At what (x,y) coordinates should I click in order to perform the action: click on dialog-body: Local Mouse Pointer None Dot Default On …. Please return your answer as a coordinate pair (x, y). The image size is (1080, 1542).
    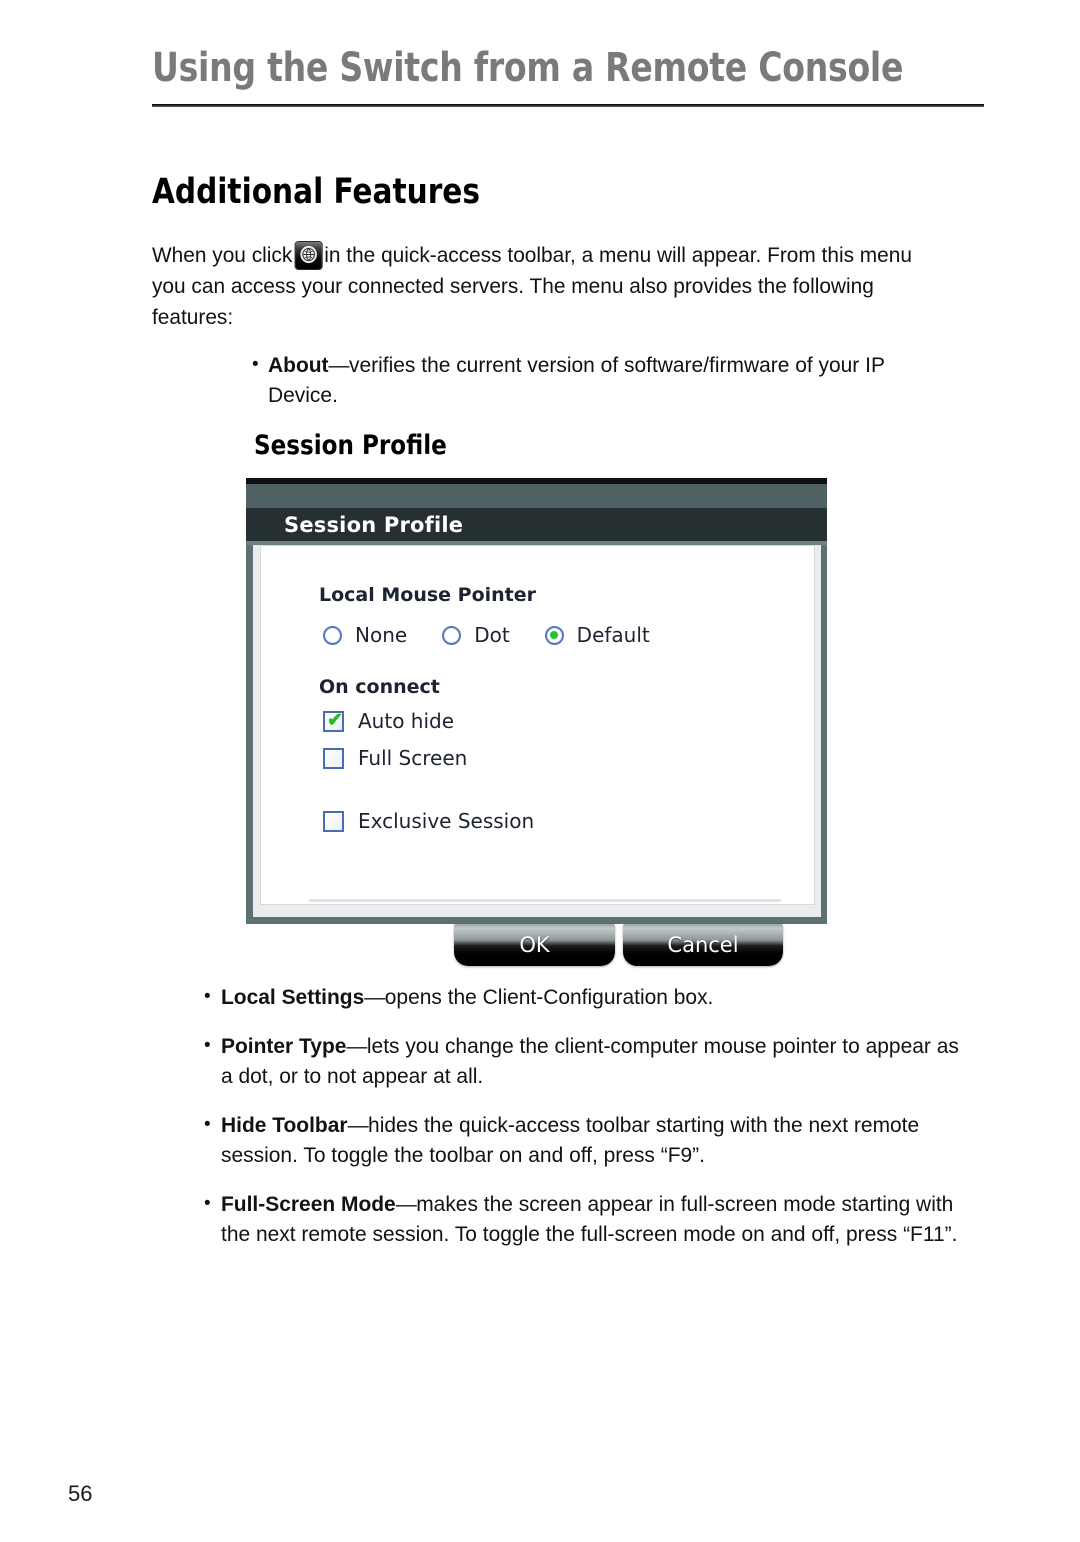
    Looking at the image, I should click on (537, 755).